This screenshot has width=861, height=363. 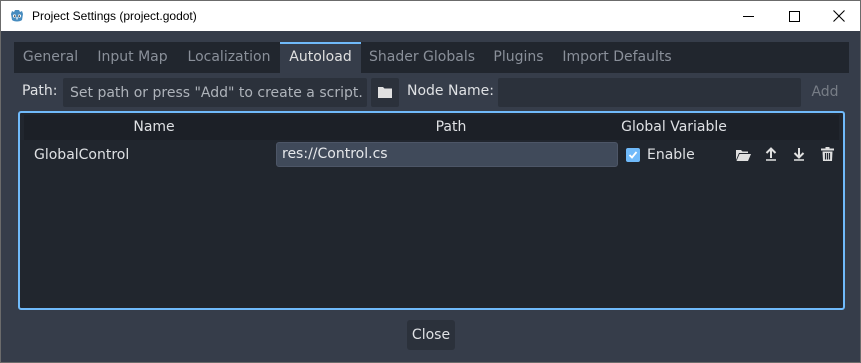 I want to click on move-up-button, so click(x=771, y=155).